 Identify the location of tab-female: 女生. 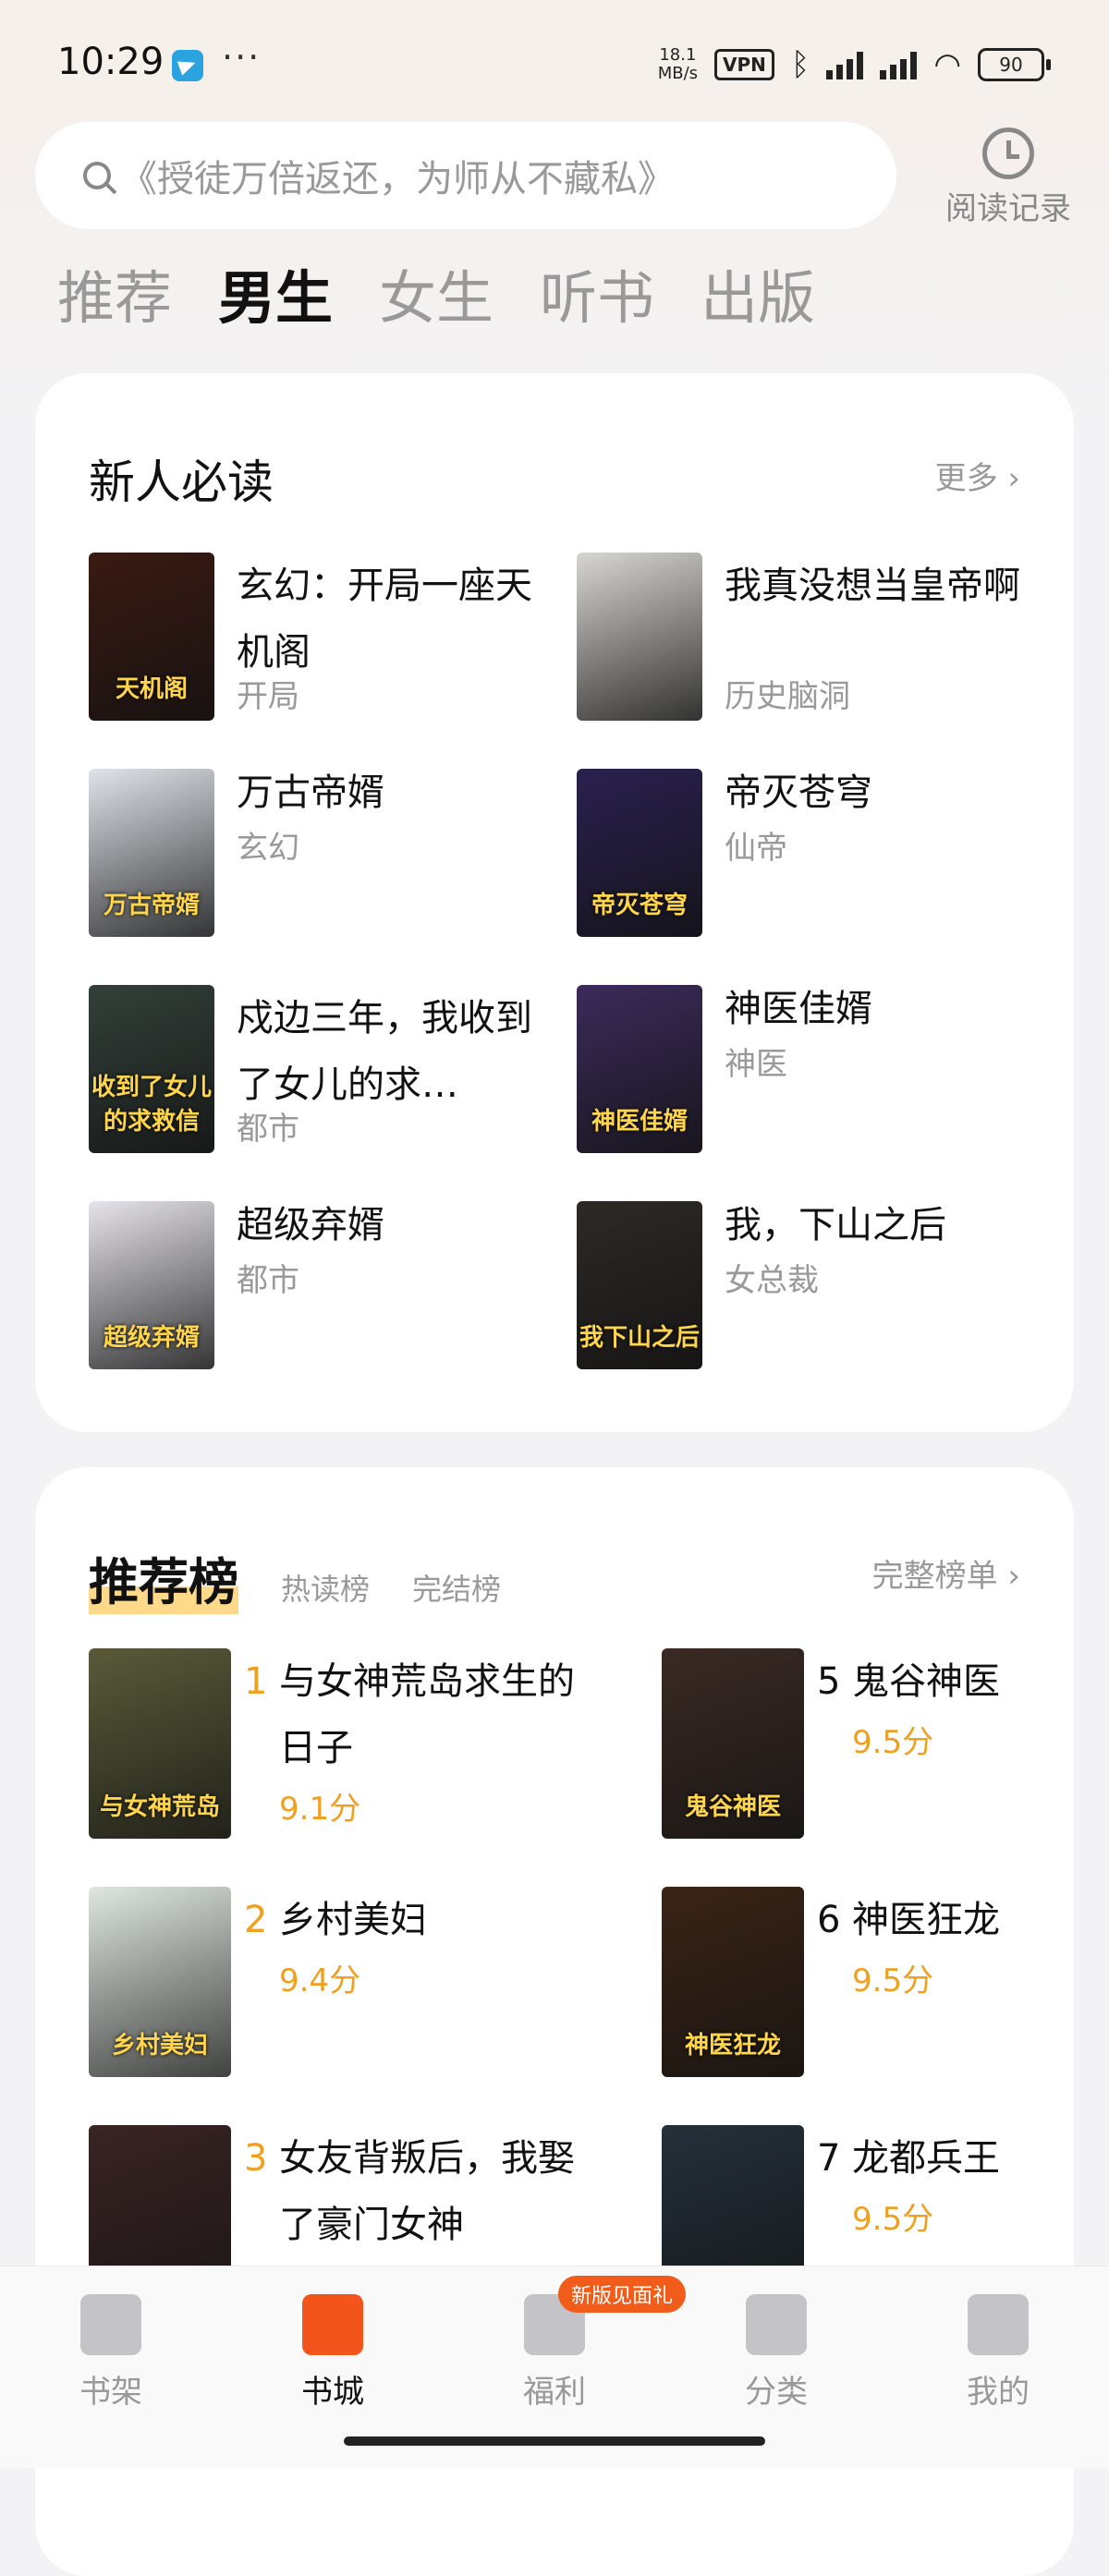
(436, 292).